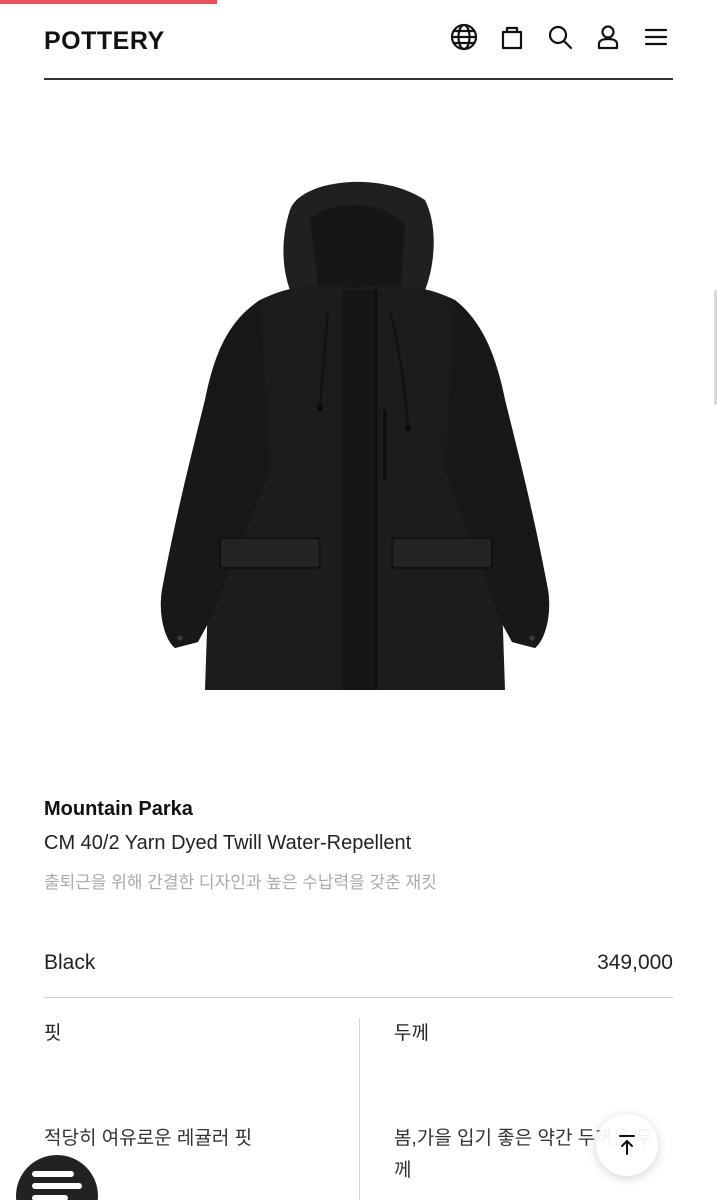 The height and width of the screenshot is (1200, 717). What do you see at coordinates (104, 41) in the screenshot?
I see `brand-logo: POTTERY` at bounding box center [104, 41].